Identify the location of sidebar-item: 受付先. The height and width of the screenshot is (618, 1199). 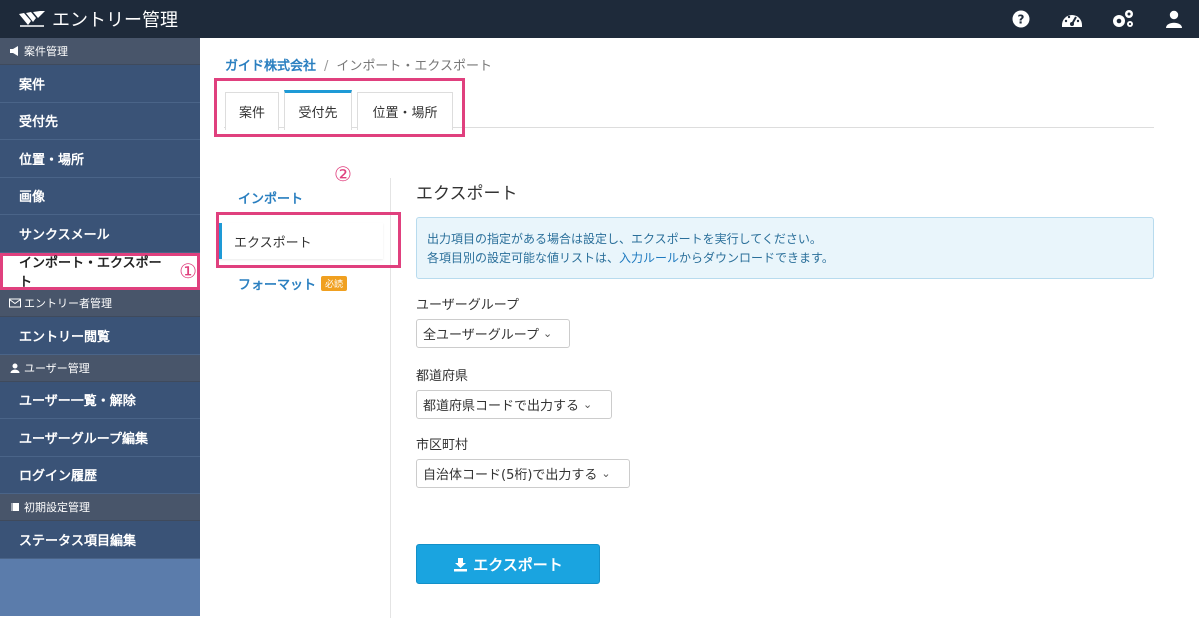
(100, 121).